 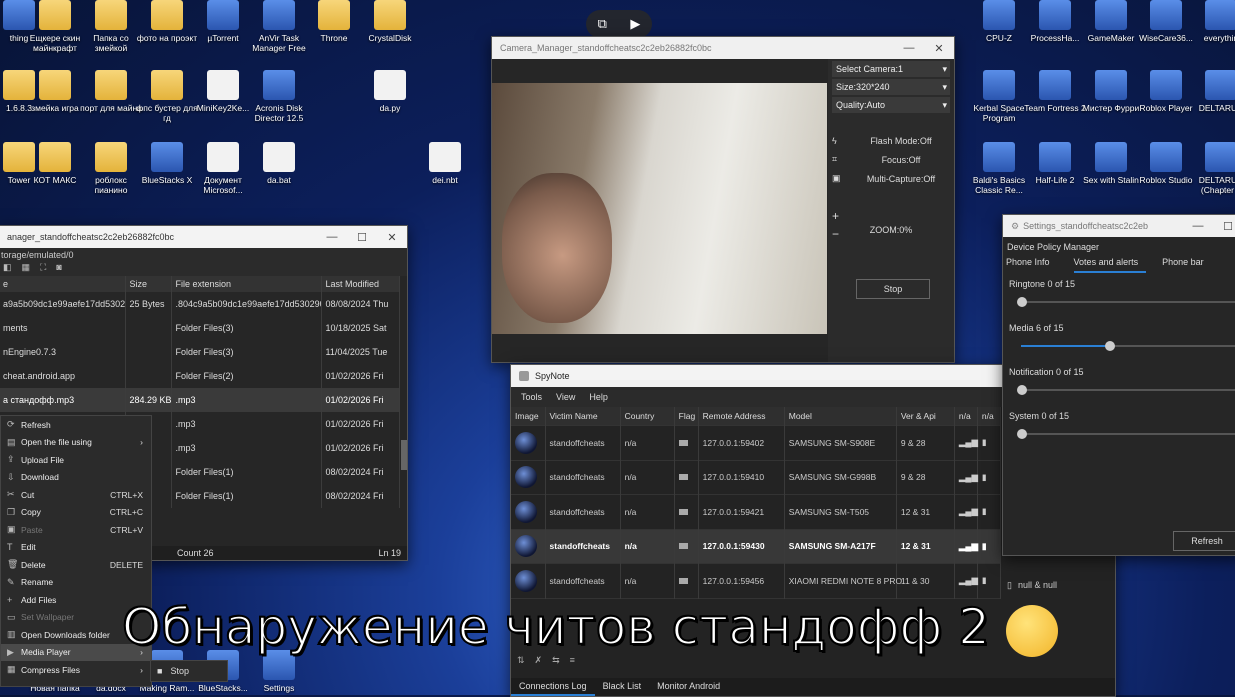 I want to click on desktop-icon: Папка со змейкой, so click(x=111, y=26).